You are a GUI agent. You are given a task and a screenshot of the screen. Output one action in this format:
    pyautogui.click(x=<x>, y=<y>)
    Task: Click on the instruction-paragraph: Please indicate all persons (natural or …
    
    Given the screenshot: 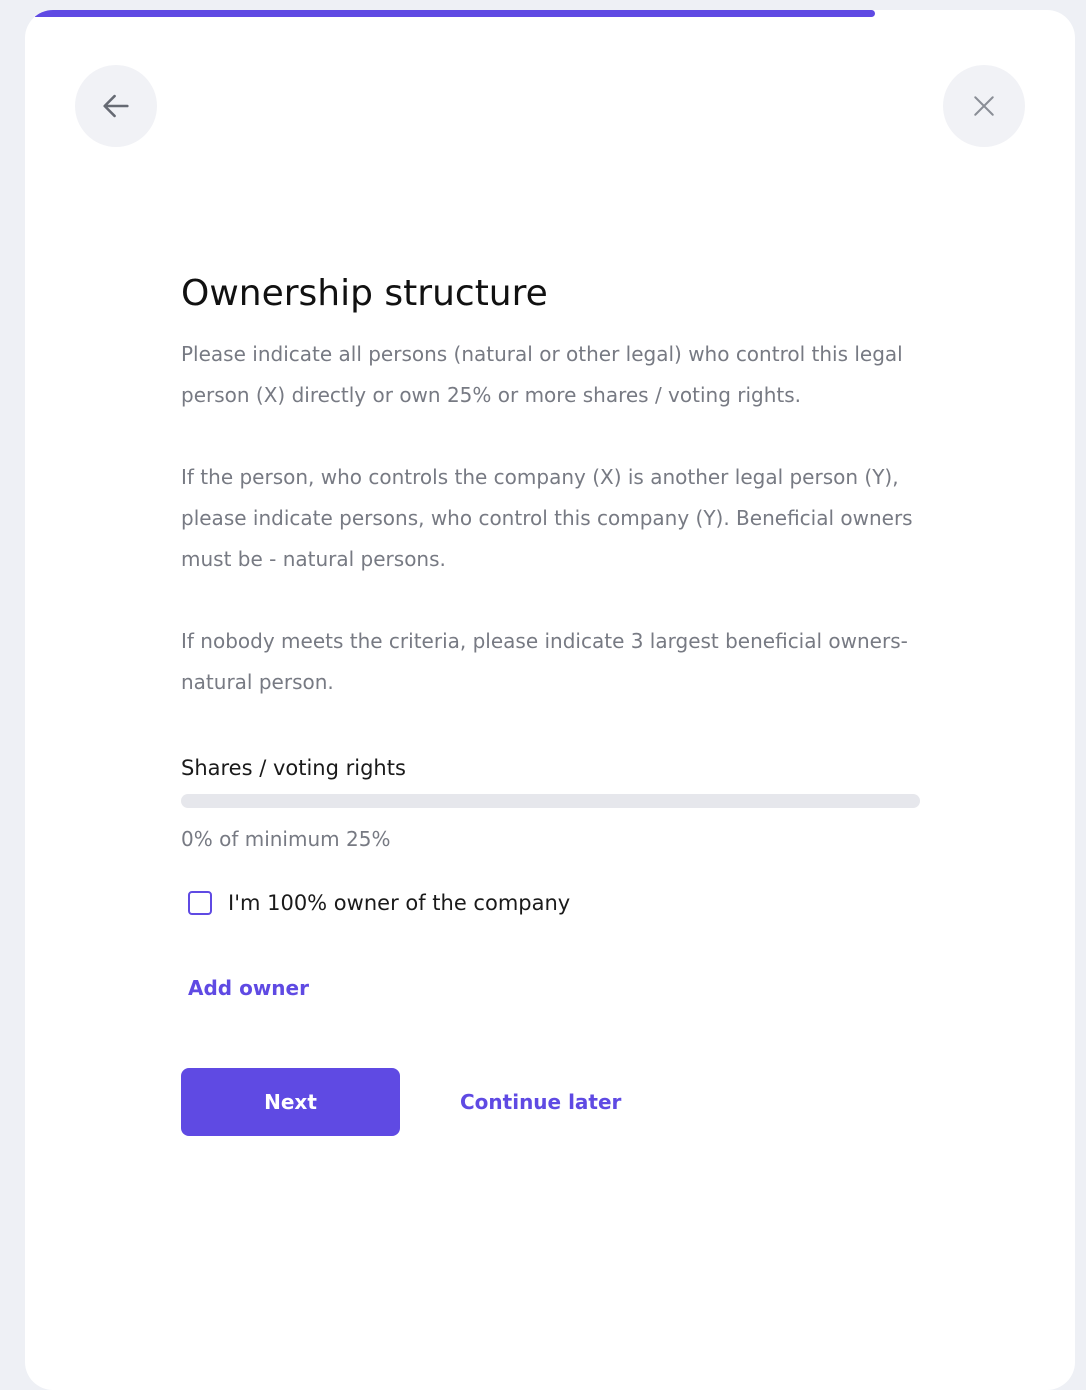 What is the action you would take?
    pyautogui.click(x=542, y=374)
    